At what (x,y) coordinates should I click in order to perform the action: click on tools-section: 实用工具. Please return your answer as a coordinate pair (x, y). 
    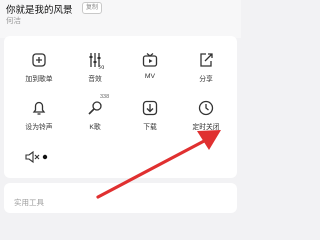
    Looking at the image, I should click on (120, 198).